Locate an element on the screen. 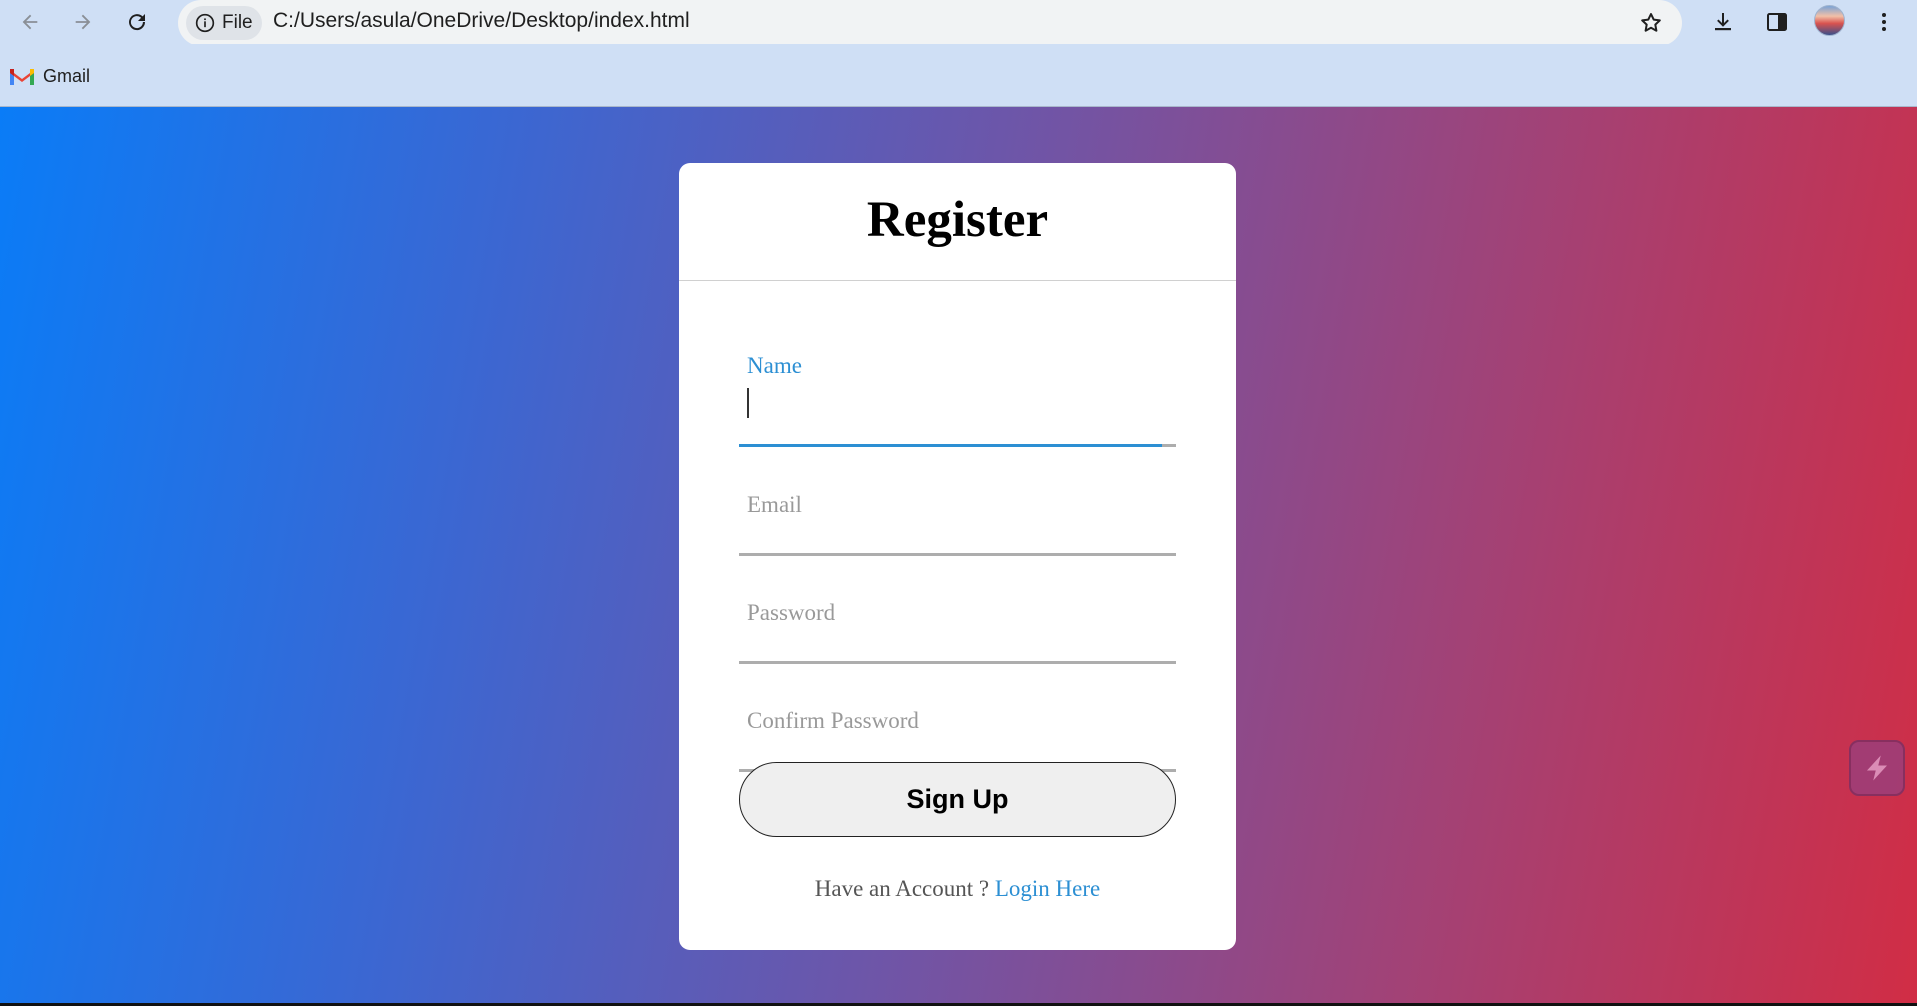 This screenshot has height=1006, width=1917. email-label: Email is located at coordinates (774, 504).